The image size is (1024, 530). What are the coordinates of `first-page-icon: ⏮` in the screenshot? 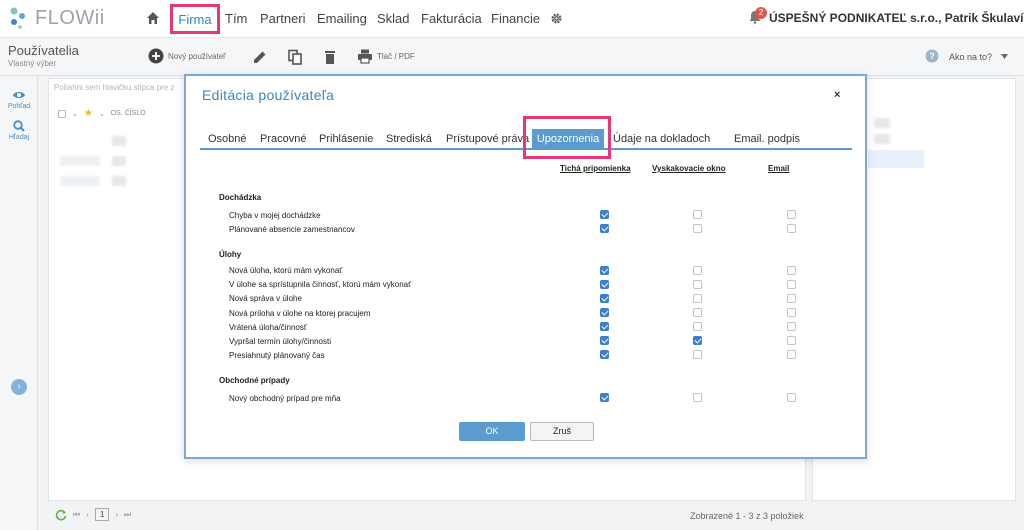 It's located at (76, 515).